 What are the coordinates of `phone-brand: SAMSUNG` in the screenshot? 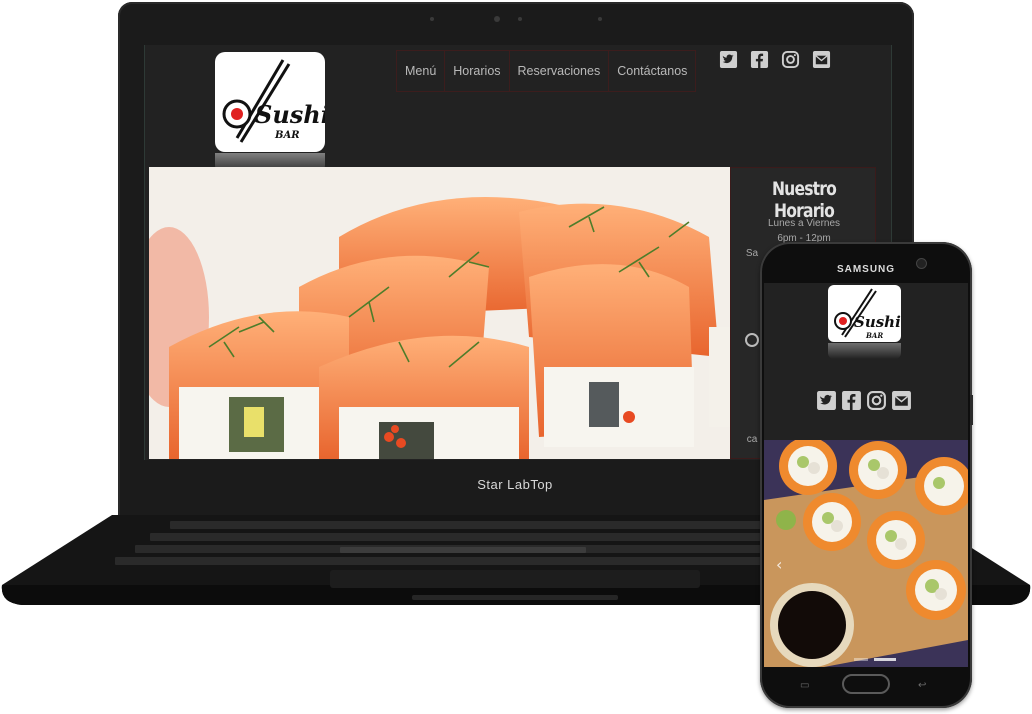 It's located at (866, 269).